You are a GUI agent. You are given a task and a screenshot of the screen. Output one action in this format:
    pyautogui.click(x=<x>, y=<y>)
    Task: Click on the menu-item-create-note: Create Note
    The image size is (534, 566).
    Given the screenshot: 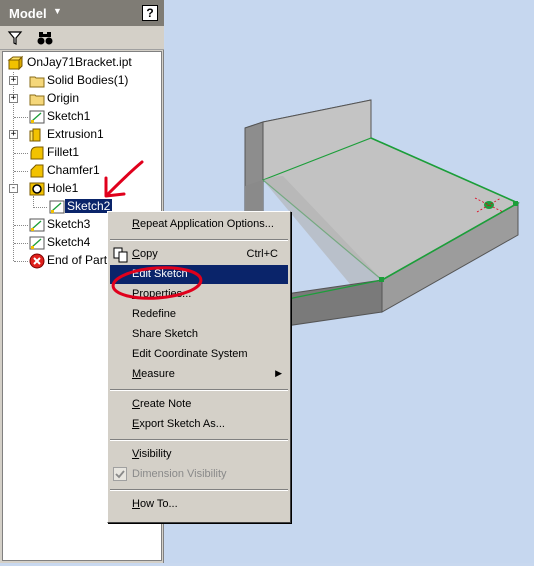 What is the action you would take?
    pyautogui.click(x=199, y=404)
    